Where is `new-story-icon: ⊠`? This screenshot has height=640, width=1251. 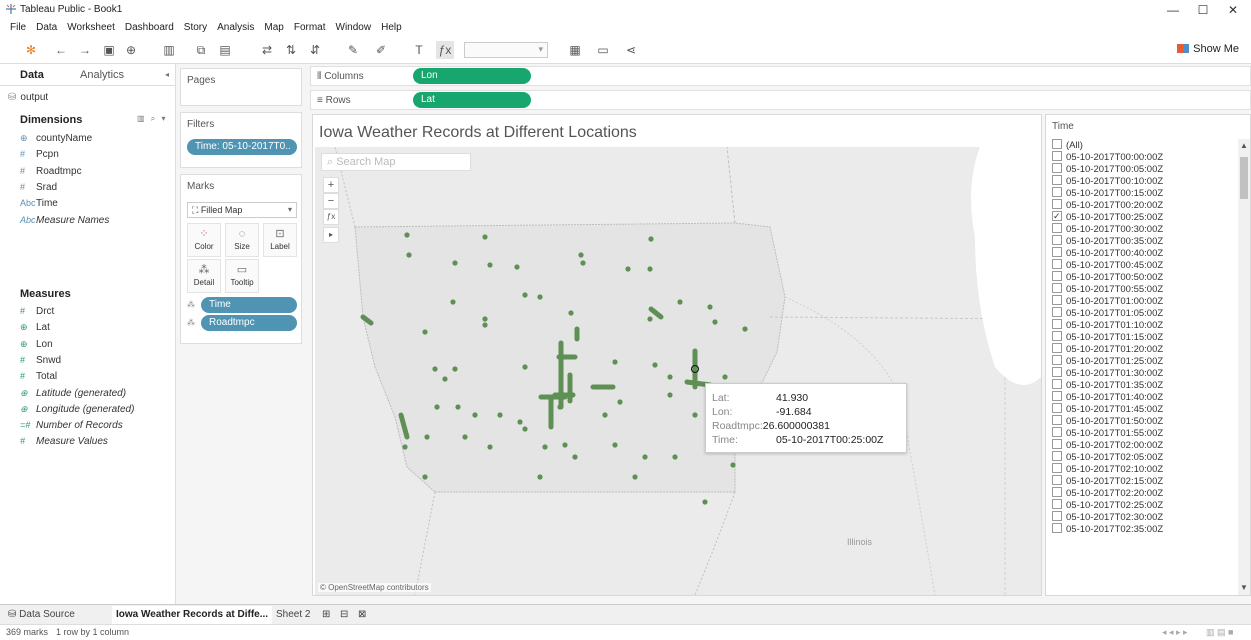 new-story-icon: ⊠ is located at coordinates (362, 614).